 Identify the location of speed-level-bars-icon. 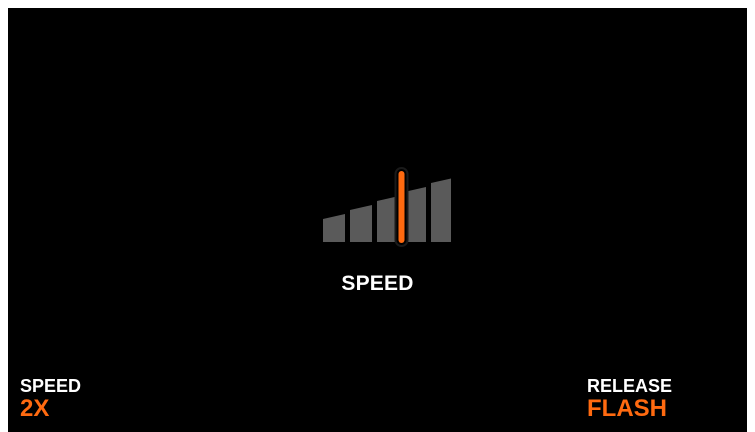
(387, 207).